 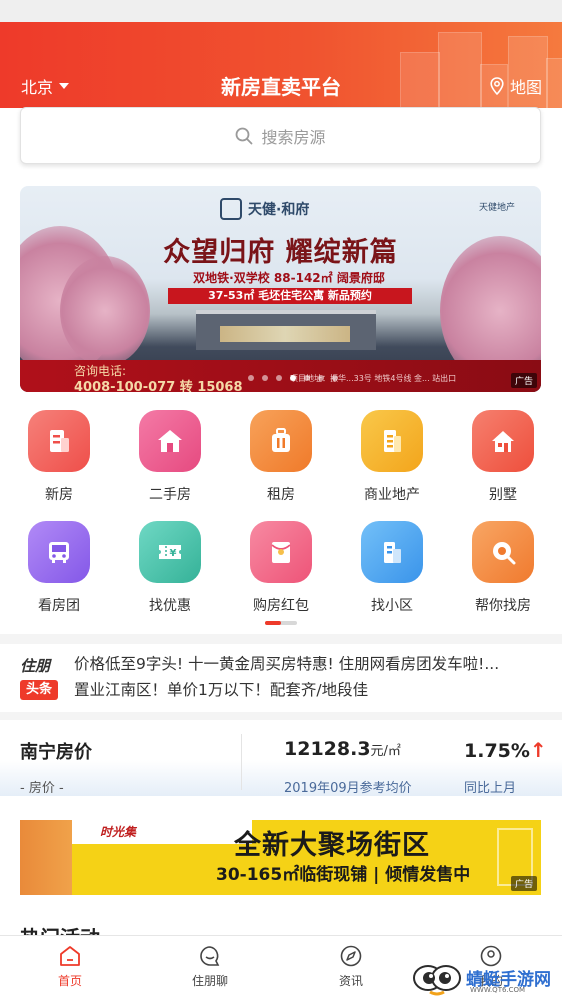 What do you see at coordinates (281, 552) in the screenshot?
I see `red-envelope-icon` at bounding box center [281, 552].